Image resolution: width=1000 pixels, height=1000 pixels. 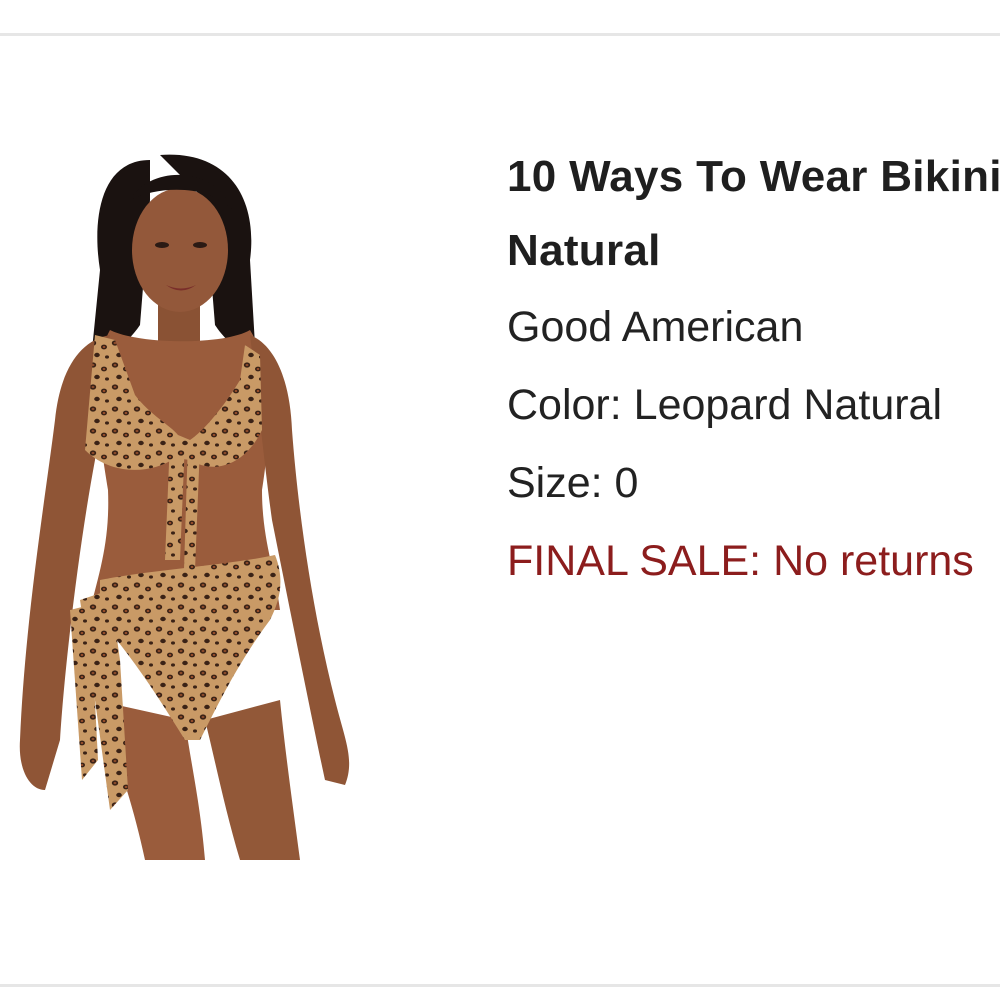 I want to click on bottom-divider, so click(x=500, y=985).